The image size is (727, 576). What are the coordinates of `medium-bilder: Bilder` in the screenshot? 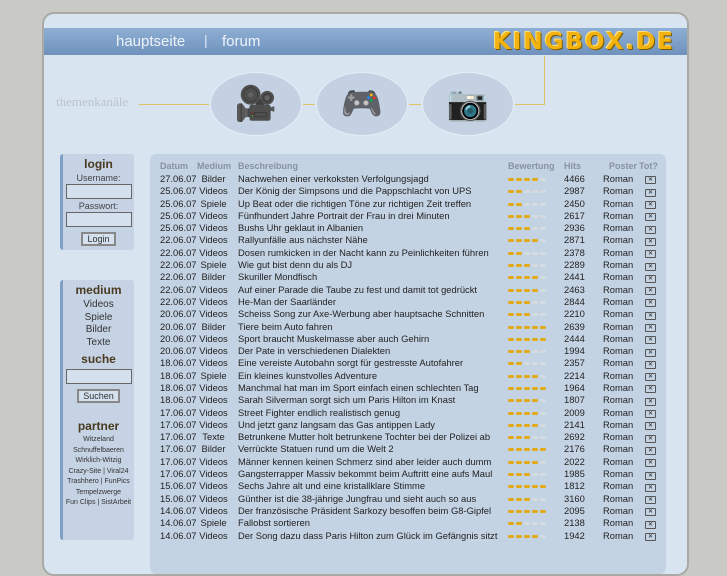 It's located at (98, 330).